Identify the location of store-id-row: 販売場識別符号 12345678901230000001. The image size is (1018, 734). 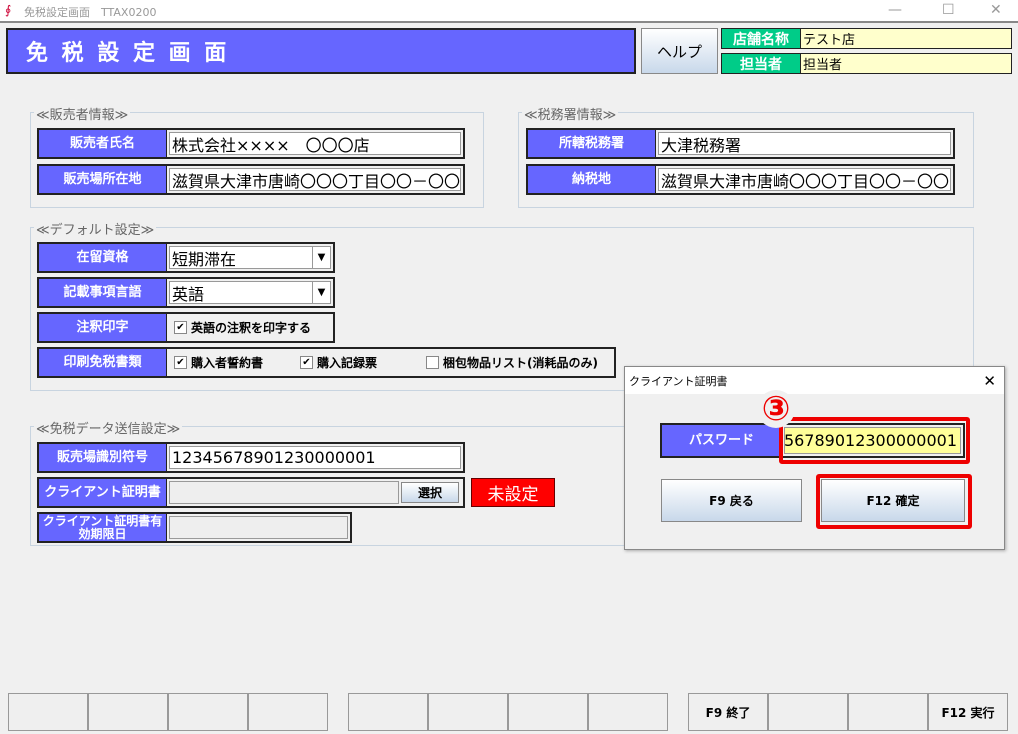
(251, 457).